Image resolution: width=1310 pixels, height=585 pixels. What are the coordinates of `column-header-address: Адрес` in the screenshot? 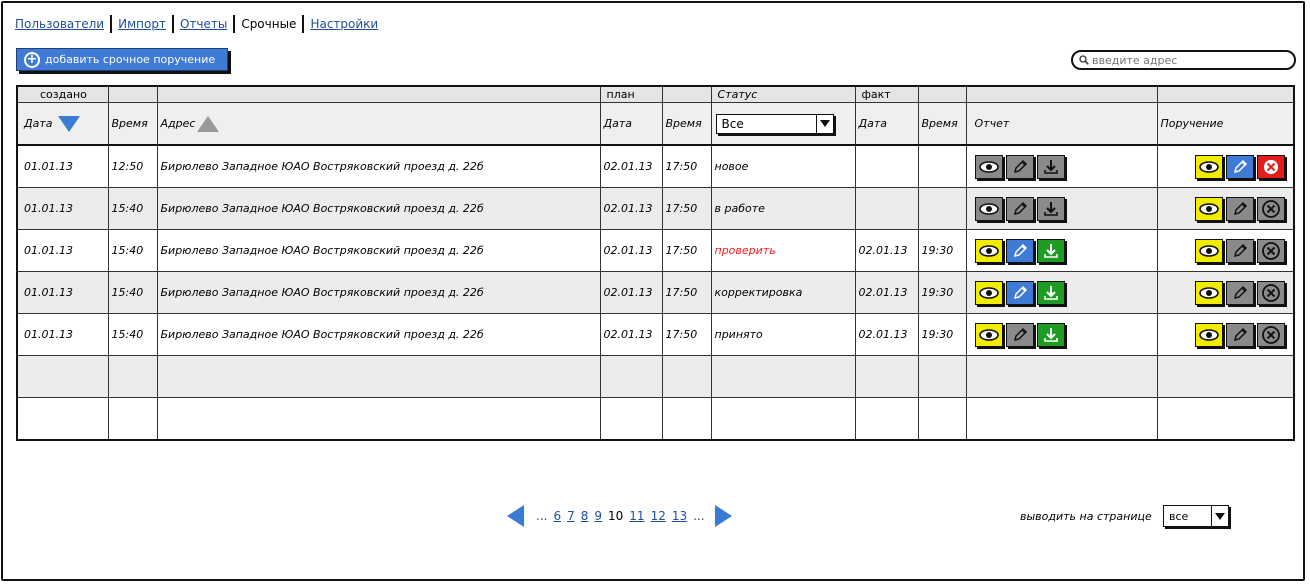 It's located at (378, 124).